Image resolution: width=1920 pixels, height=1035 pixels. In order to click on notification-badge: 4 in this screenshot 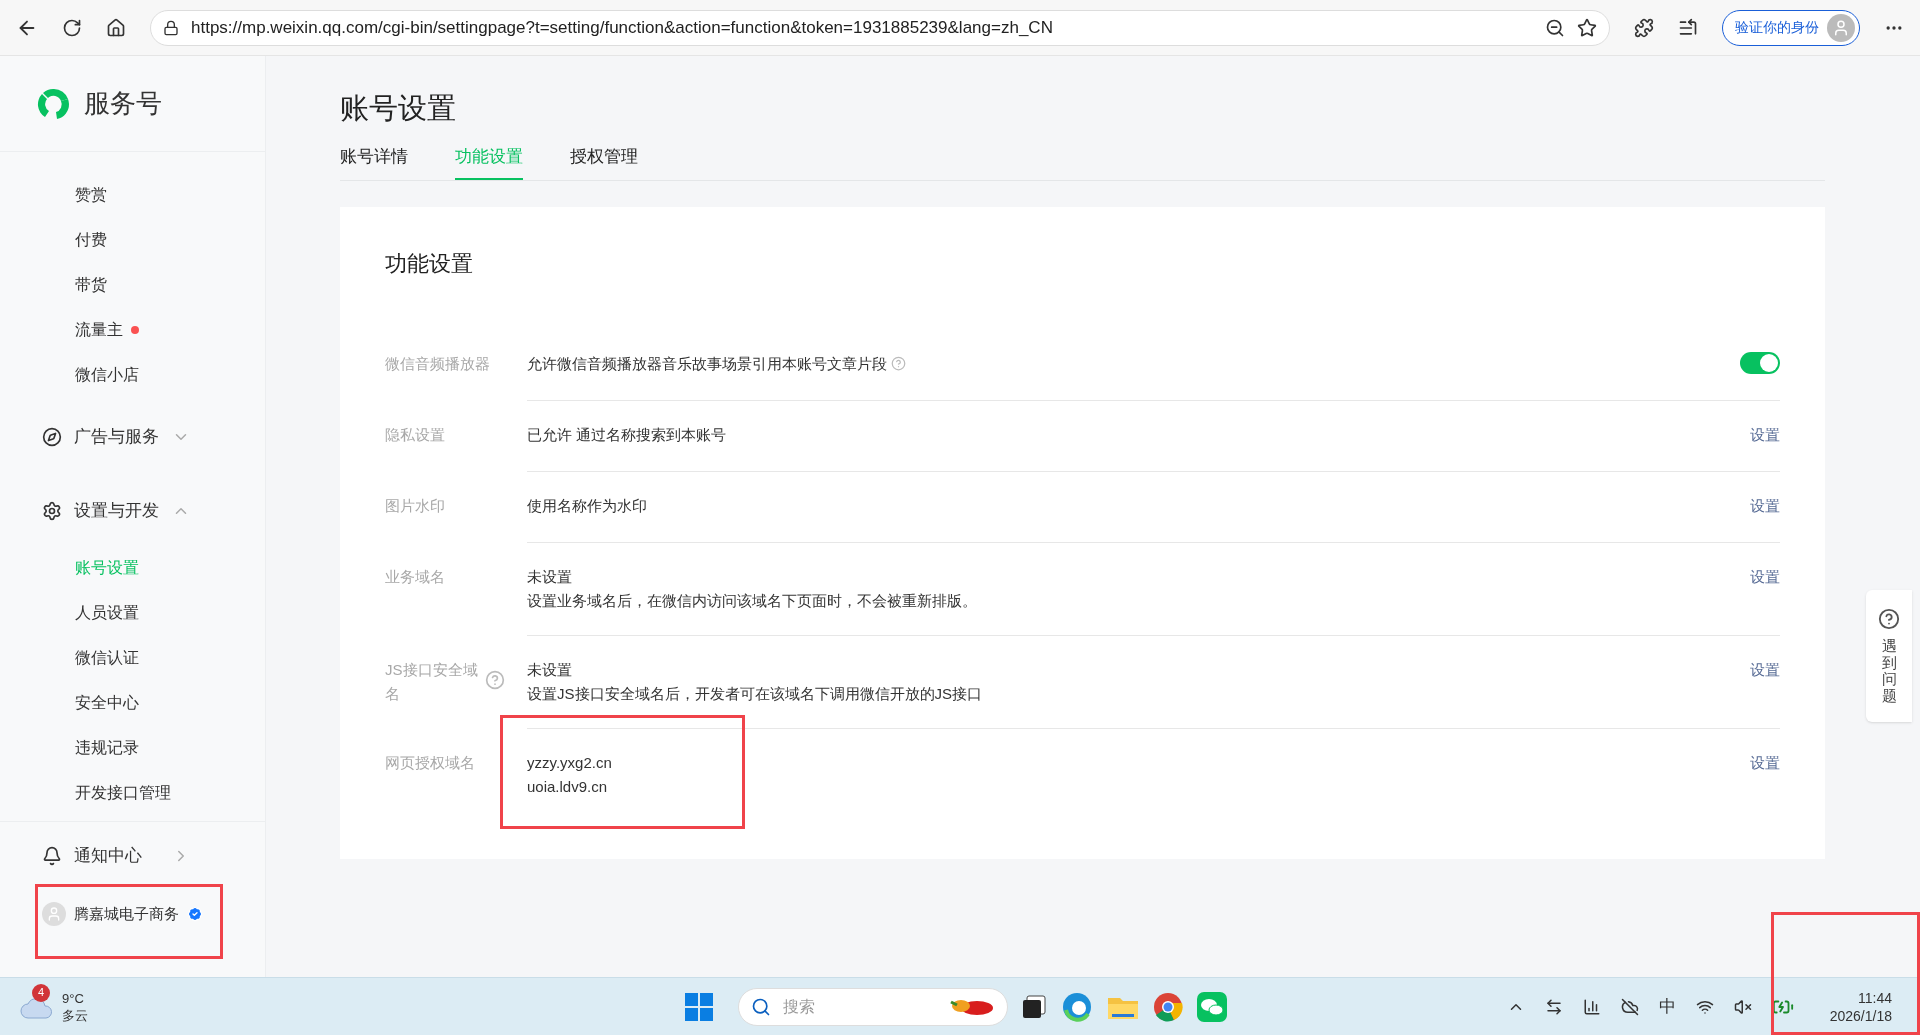, I will do `click(41, 992)`.